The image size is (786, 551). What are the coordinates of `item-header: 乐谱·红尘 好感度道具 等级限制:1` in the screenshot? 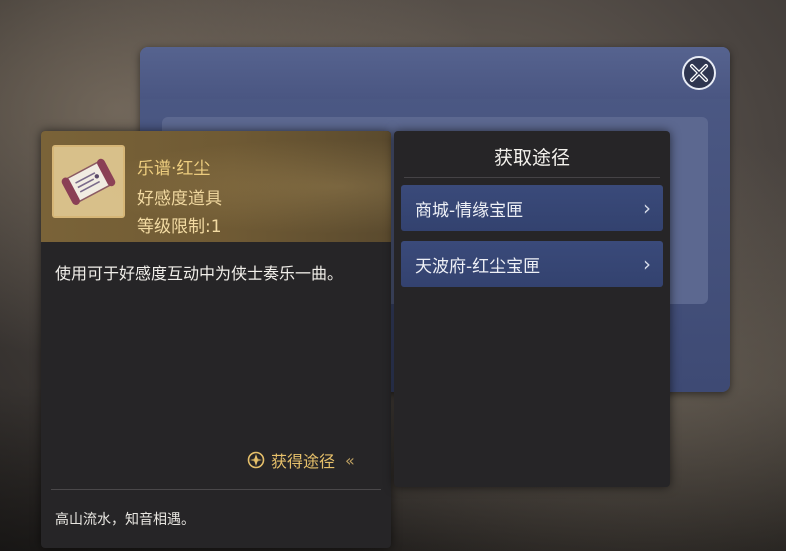 It's located at (216, 186).